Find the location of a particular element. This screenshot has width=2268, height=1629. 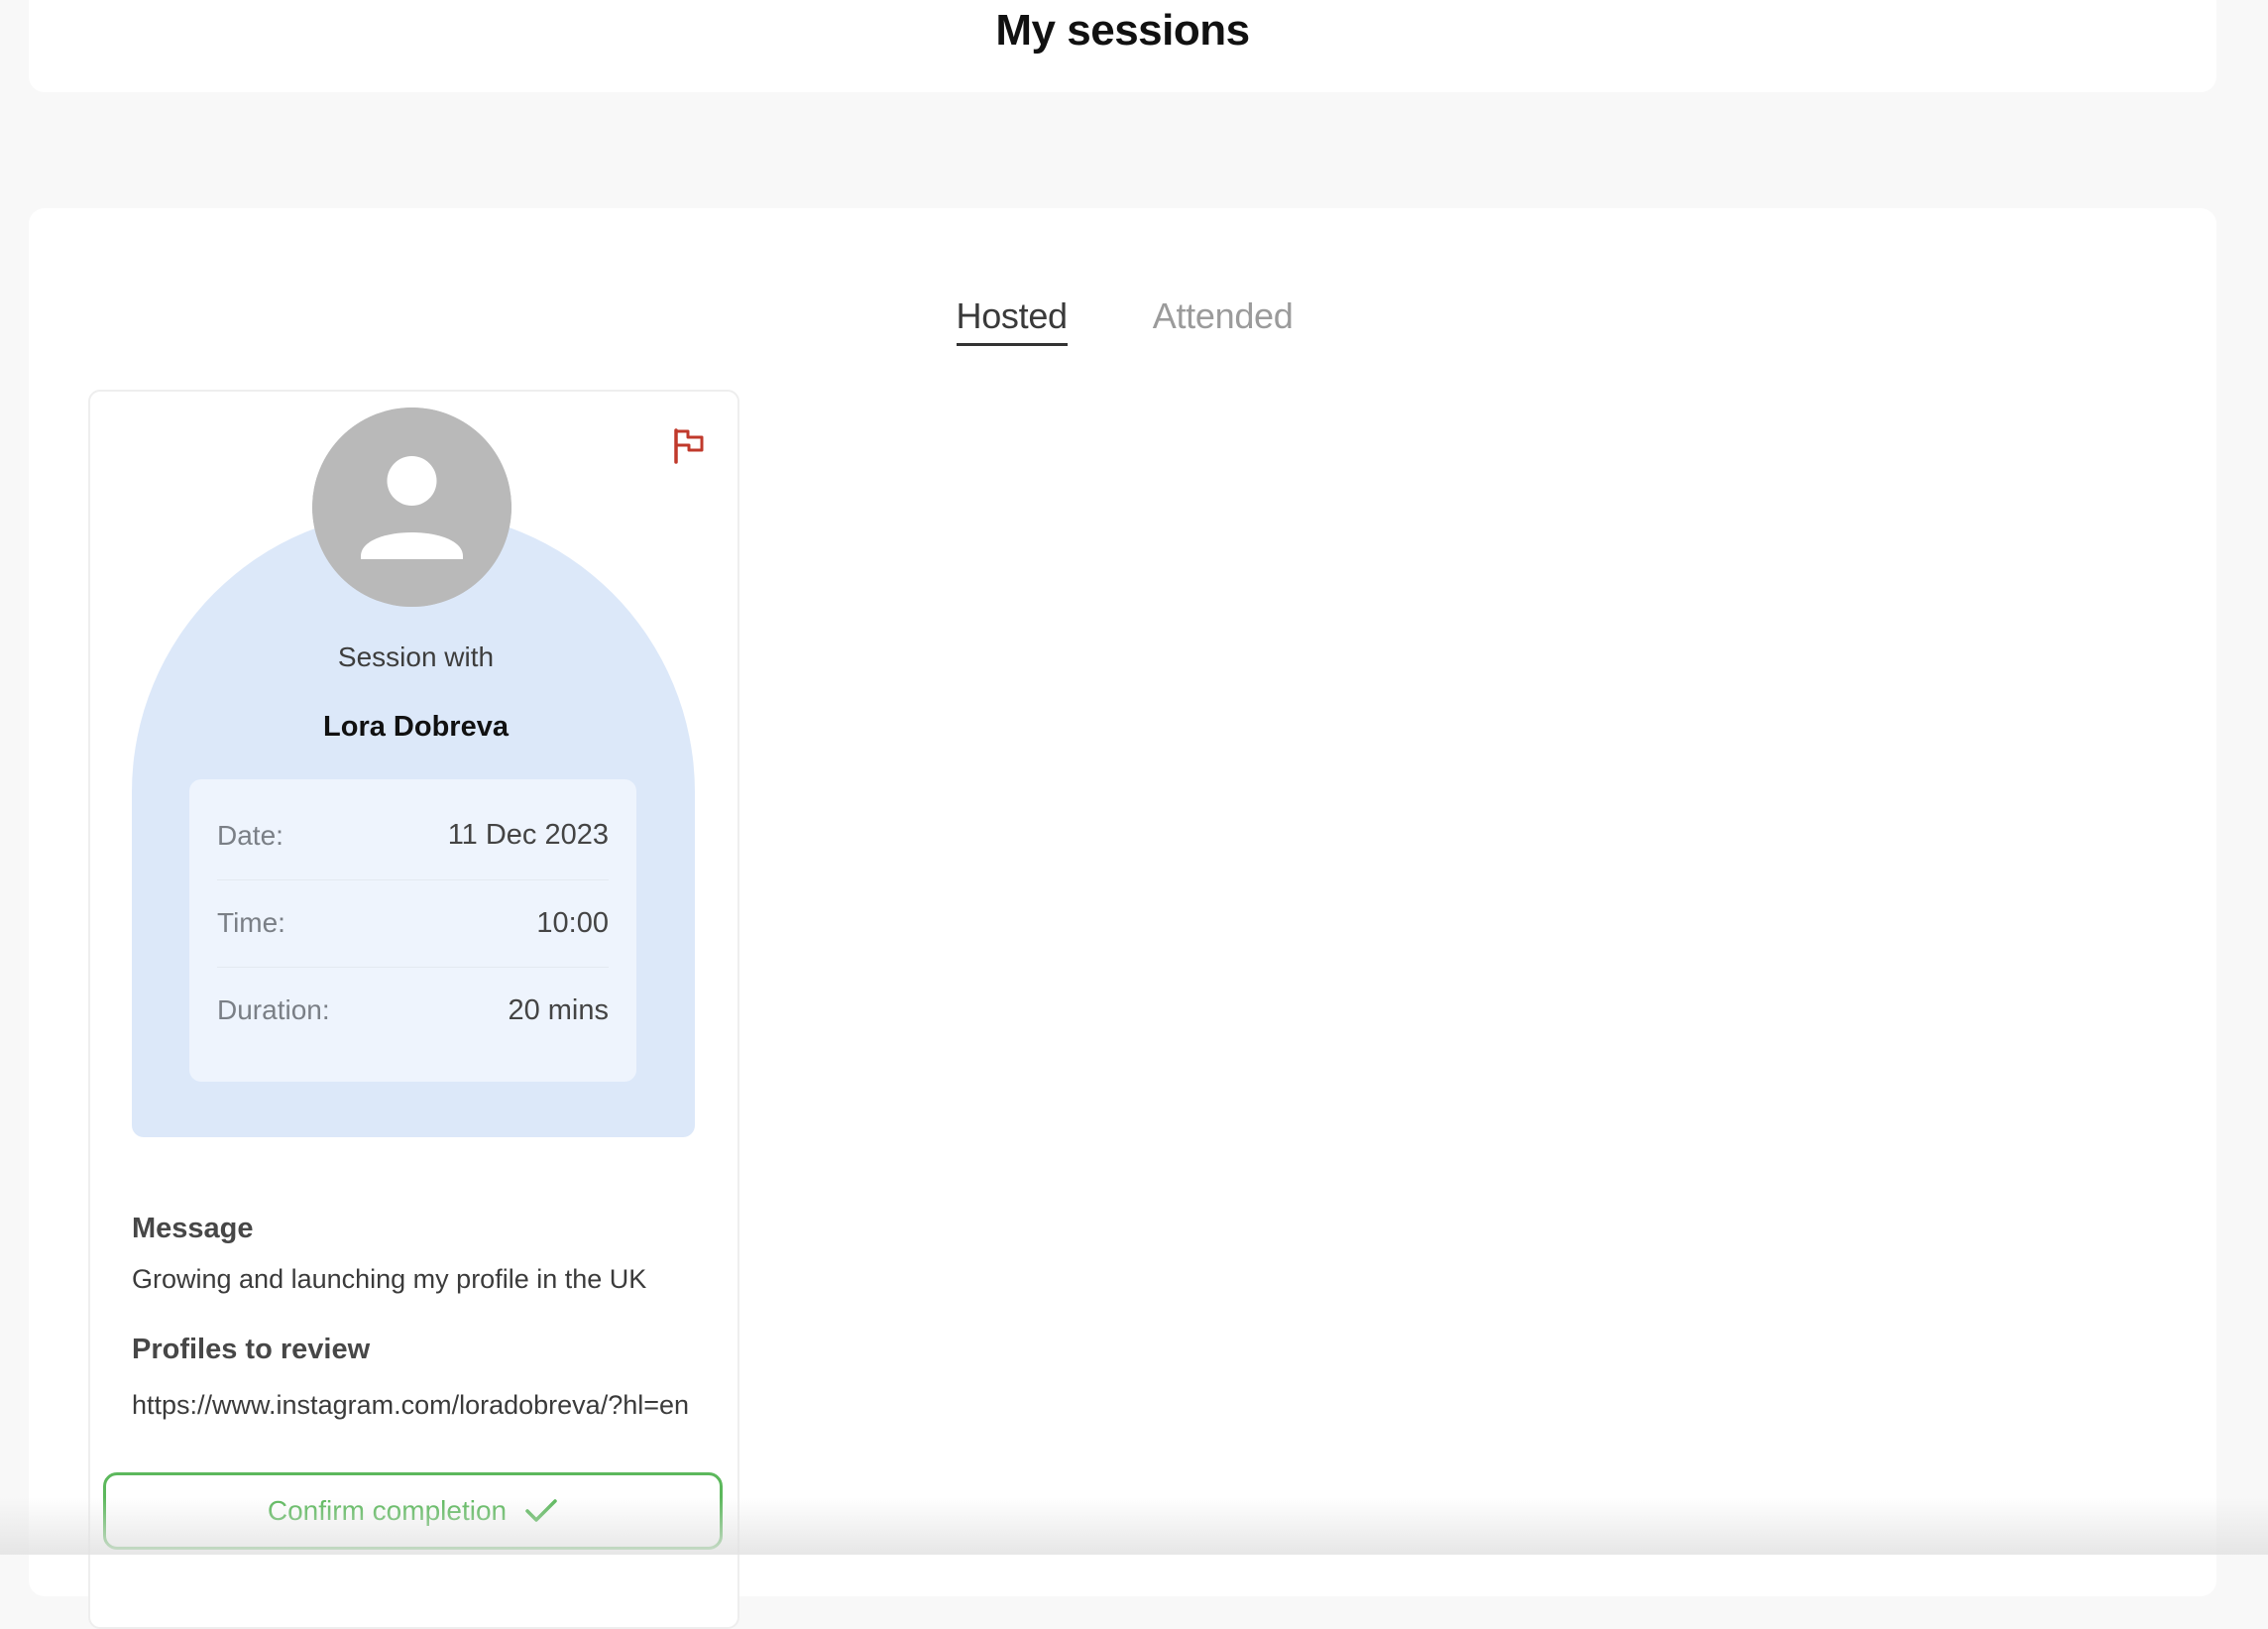

session-tabs: Hosted Attended is located at coordinates (1124, 320).